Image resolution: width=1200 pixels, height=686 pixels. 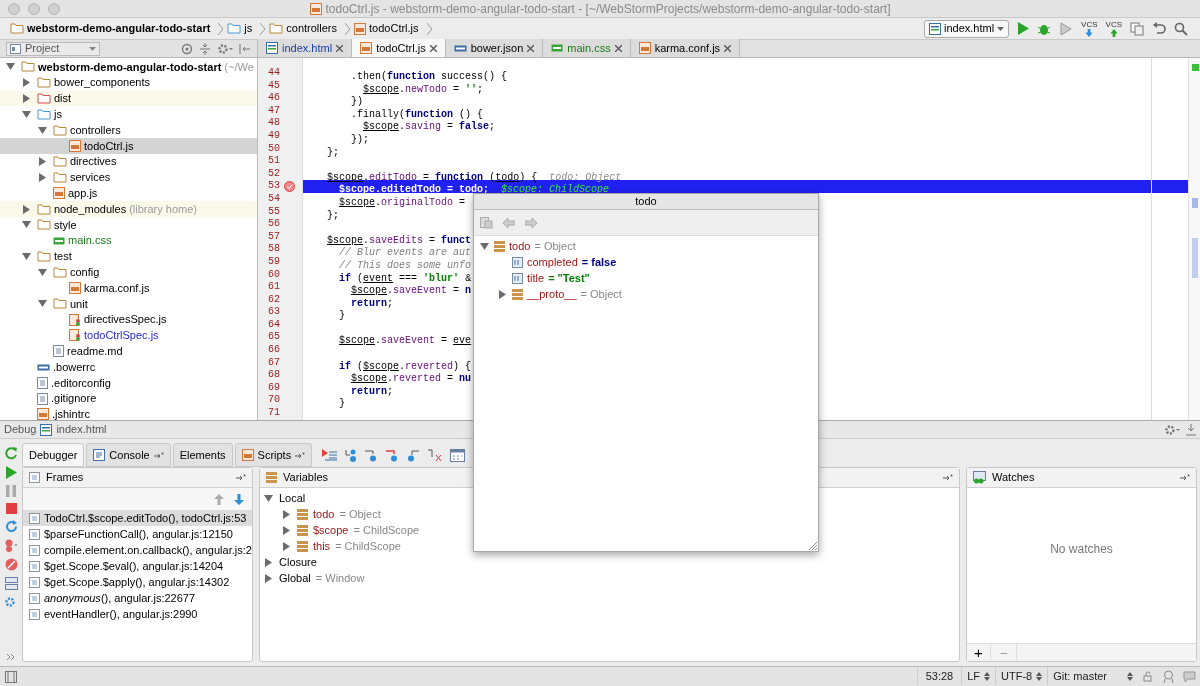 I want to click on code-line: if (event === 'blur' &, so click(x=405, y=278).